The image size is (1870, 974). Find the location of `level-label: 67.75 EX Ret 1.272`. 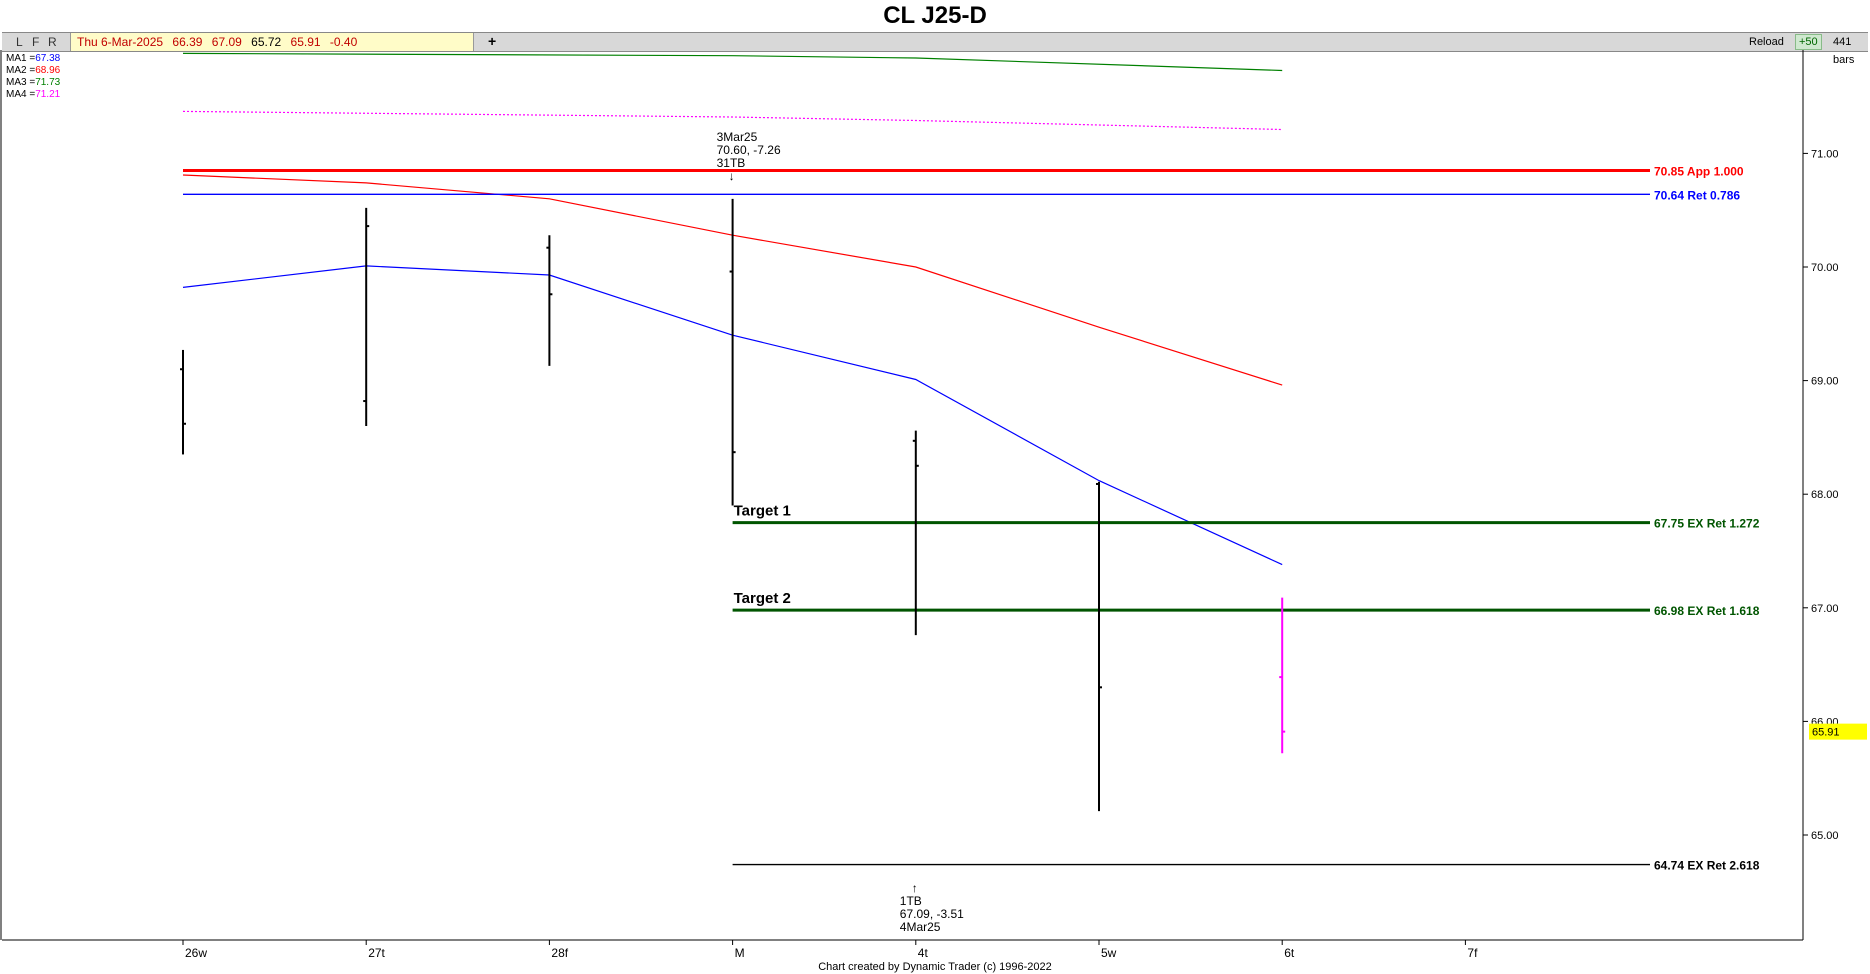

level-label: 67.75 EX Ret 1.272 is located at coordinates (1707, 524).